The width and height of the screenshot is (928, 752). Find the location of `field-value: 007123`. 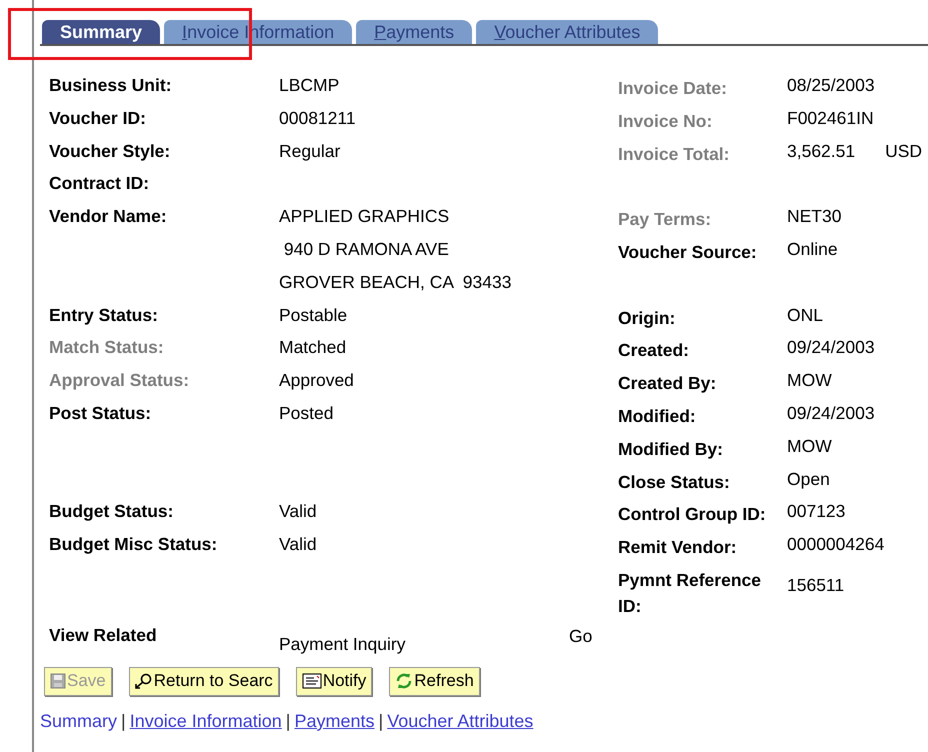

field-value: 007123 is located at coordinates (816, 511).